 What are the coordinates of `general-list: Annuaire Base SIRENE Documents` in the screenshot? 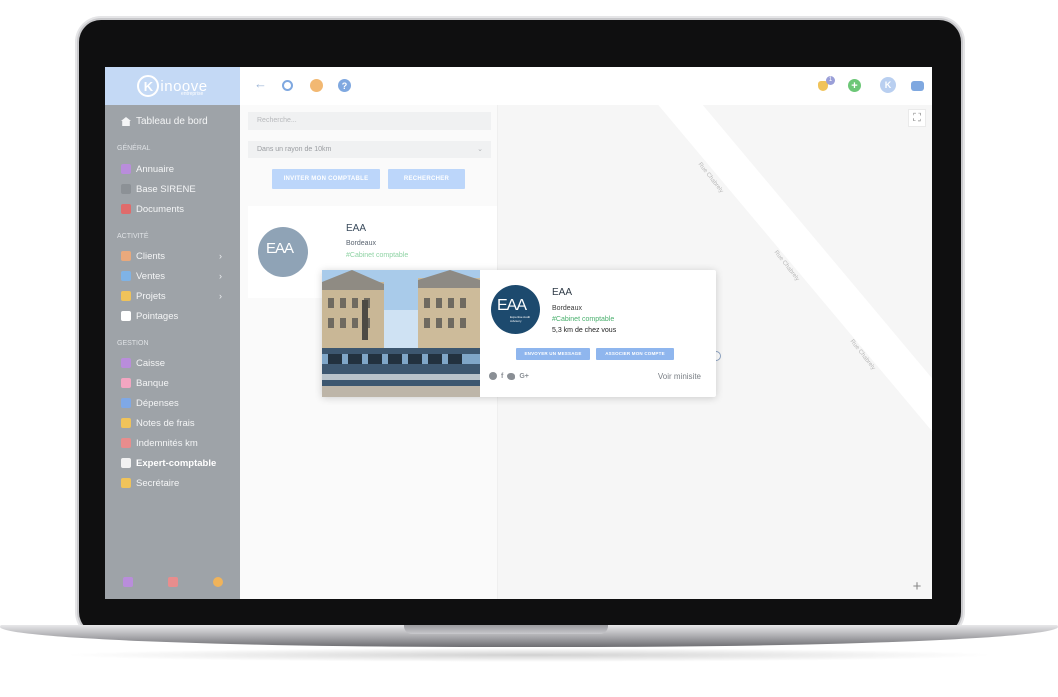 It's located at (172, 189).